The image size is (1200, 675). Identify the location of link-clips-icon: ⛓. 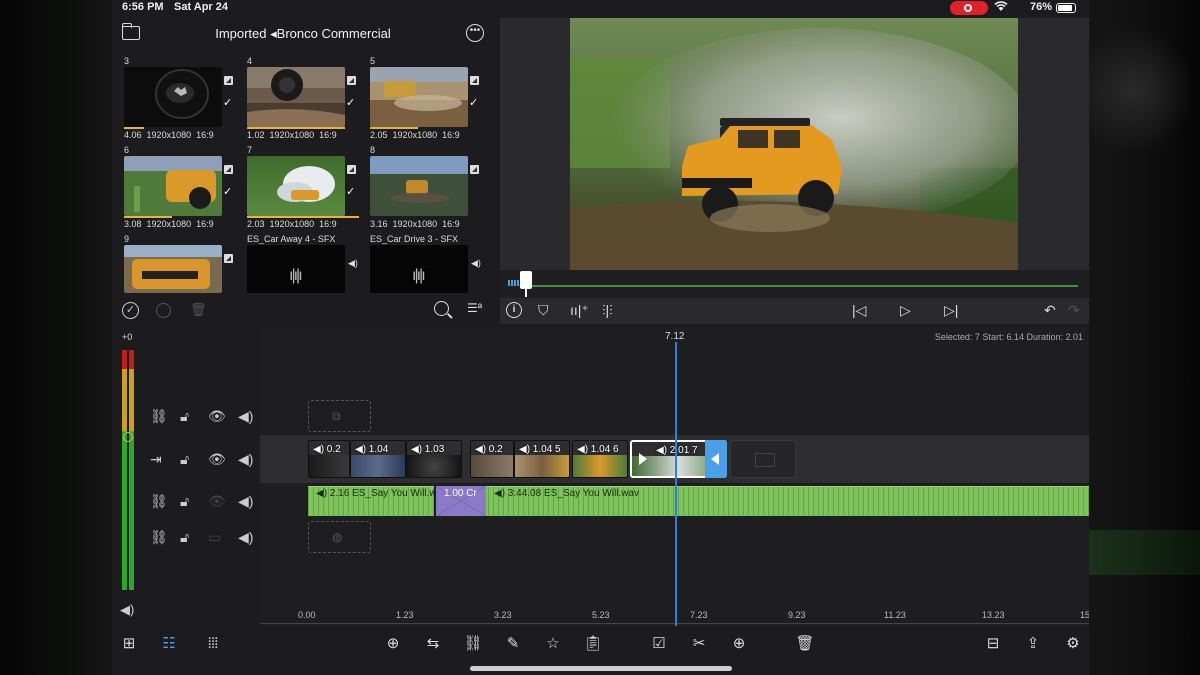
(473, 644).